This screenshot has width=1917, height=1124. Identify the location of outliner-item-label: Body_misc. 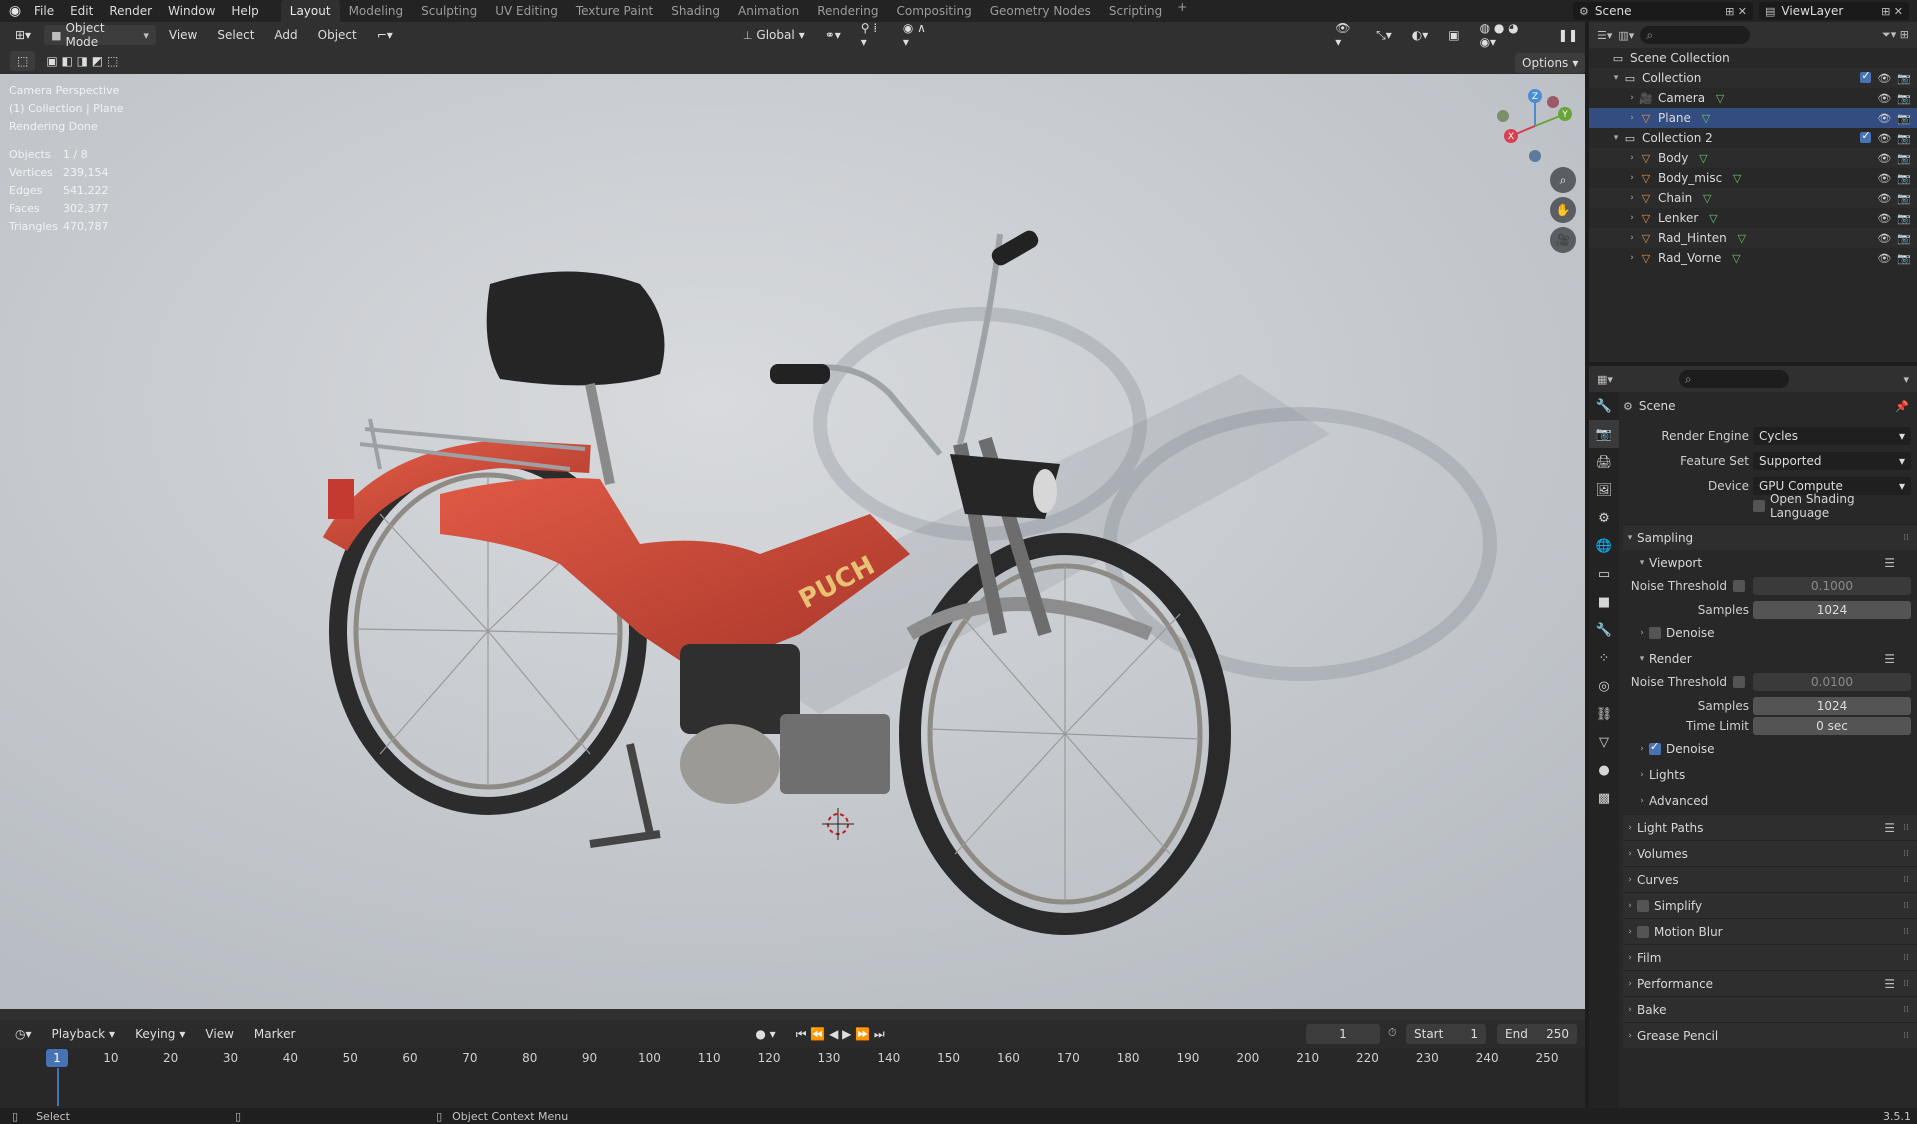
(1690, 178).